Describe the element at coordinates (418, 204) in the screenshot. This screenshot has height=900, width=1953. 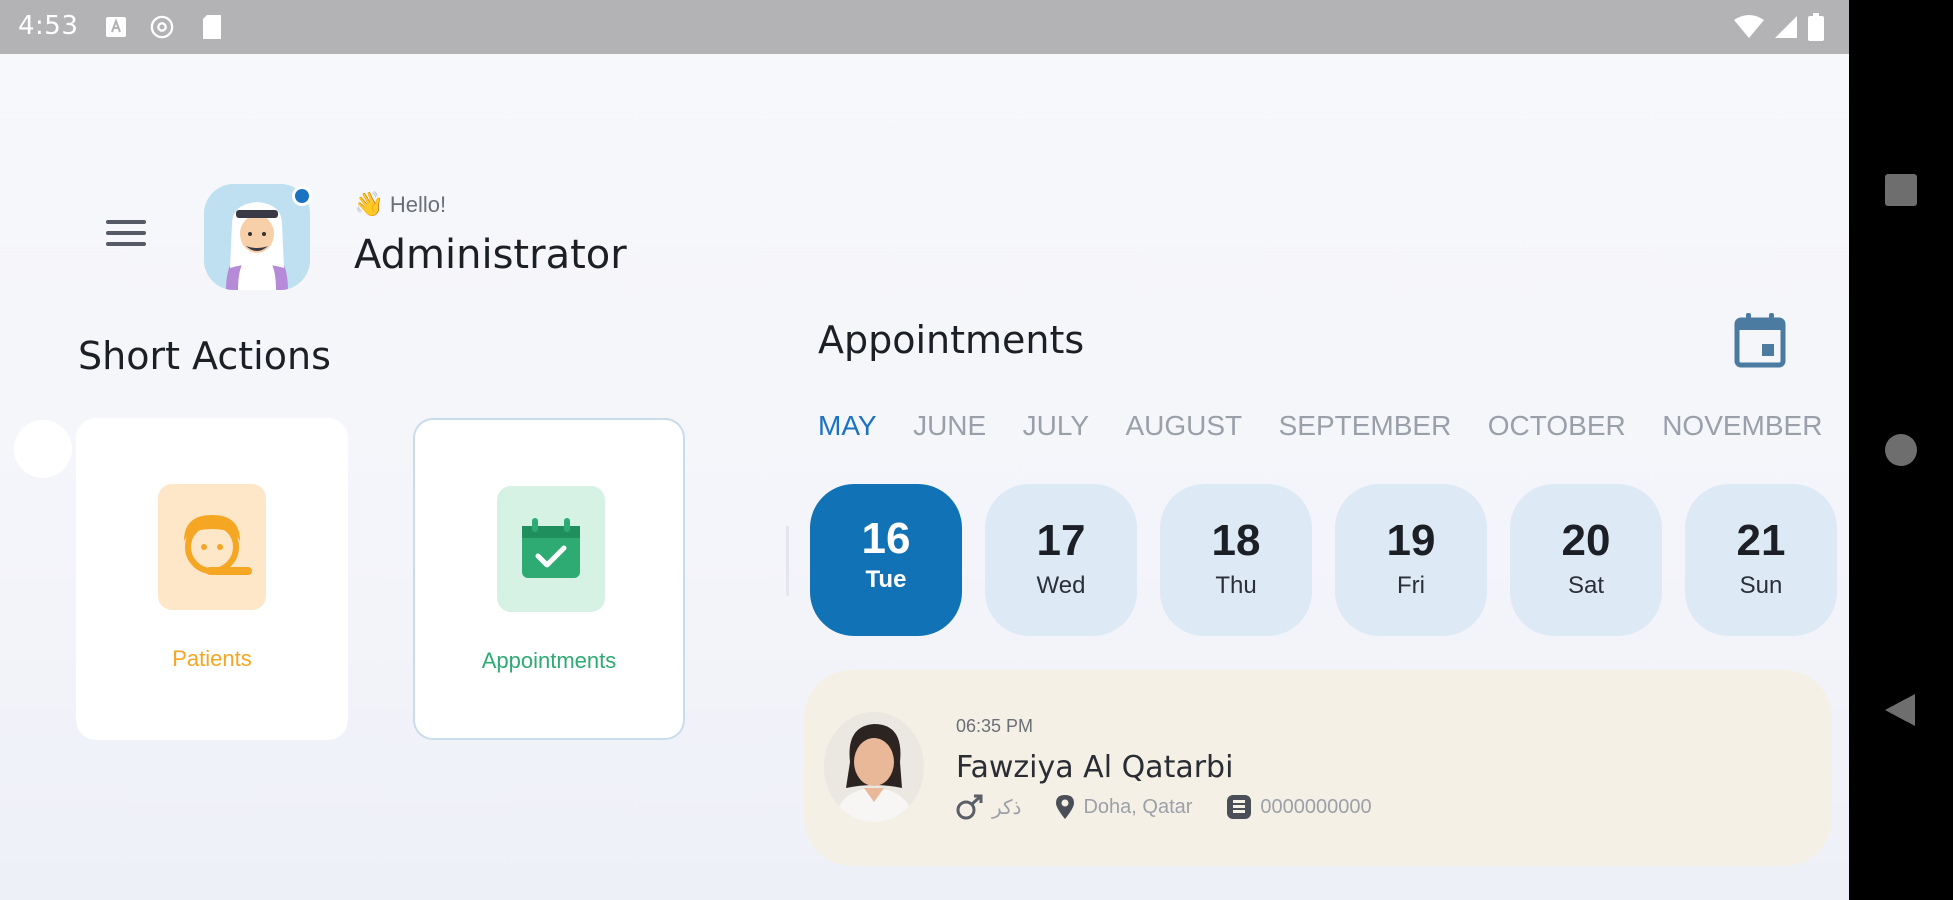
I see `greeting-text: Hello!` at that location.